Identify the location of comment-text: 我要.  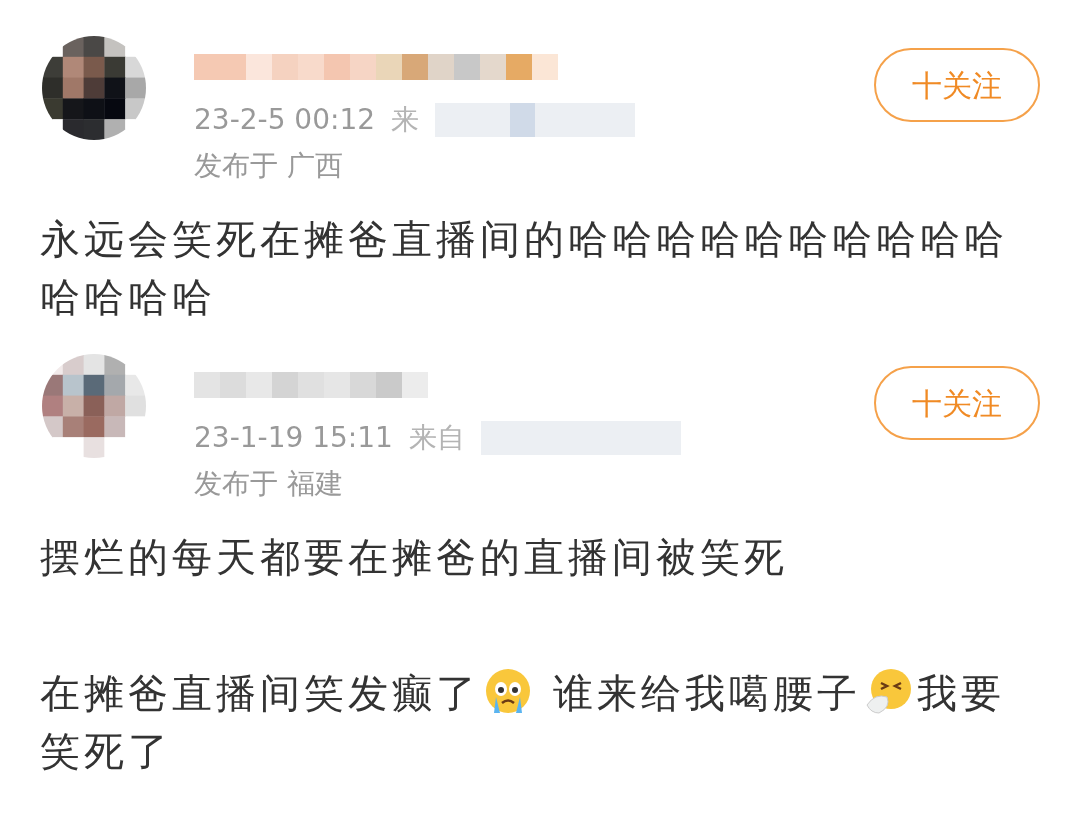
(960, 693).